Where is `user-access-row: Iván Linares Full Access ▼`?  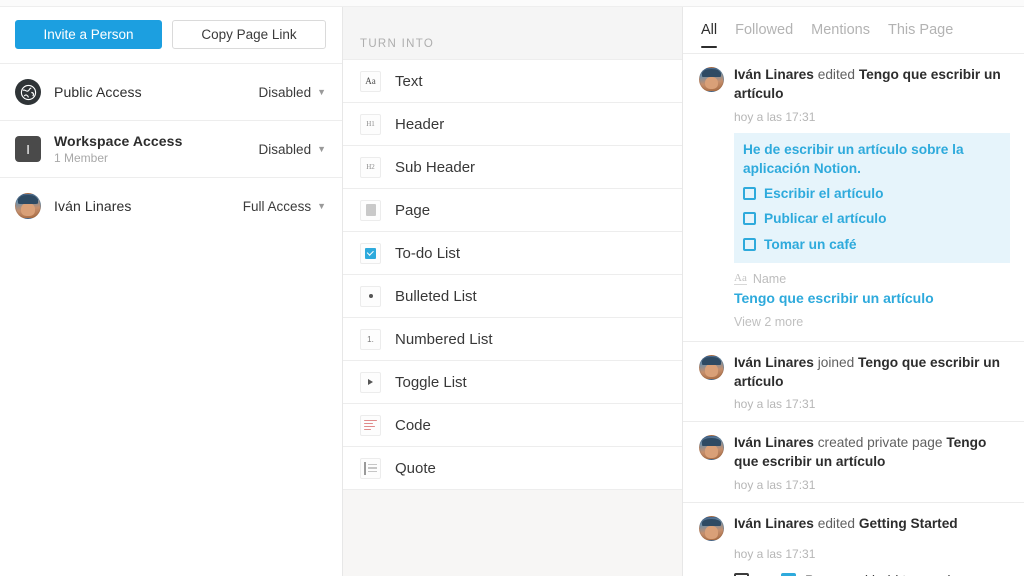
user-access-row: Iván Linares Full Access ▼ is located at coordinates (171, 205).